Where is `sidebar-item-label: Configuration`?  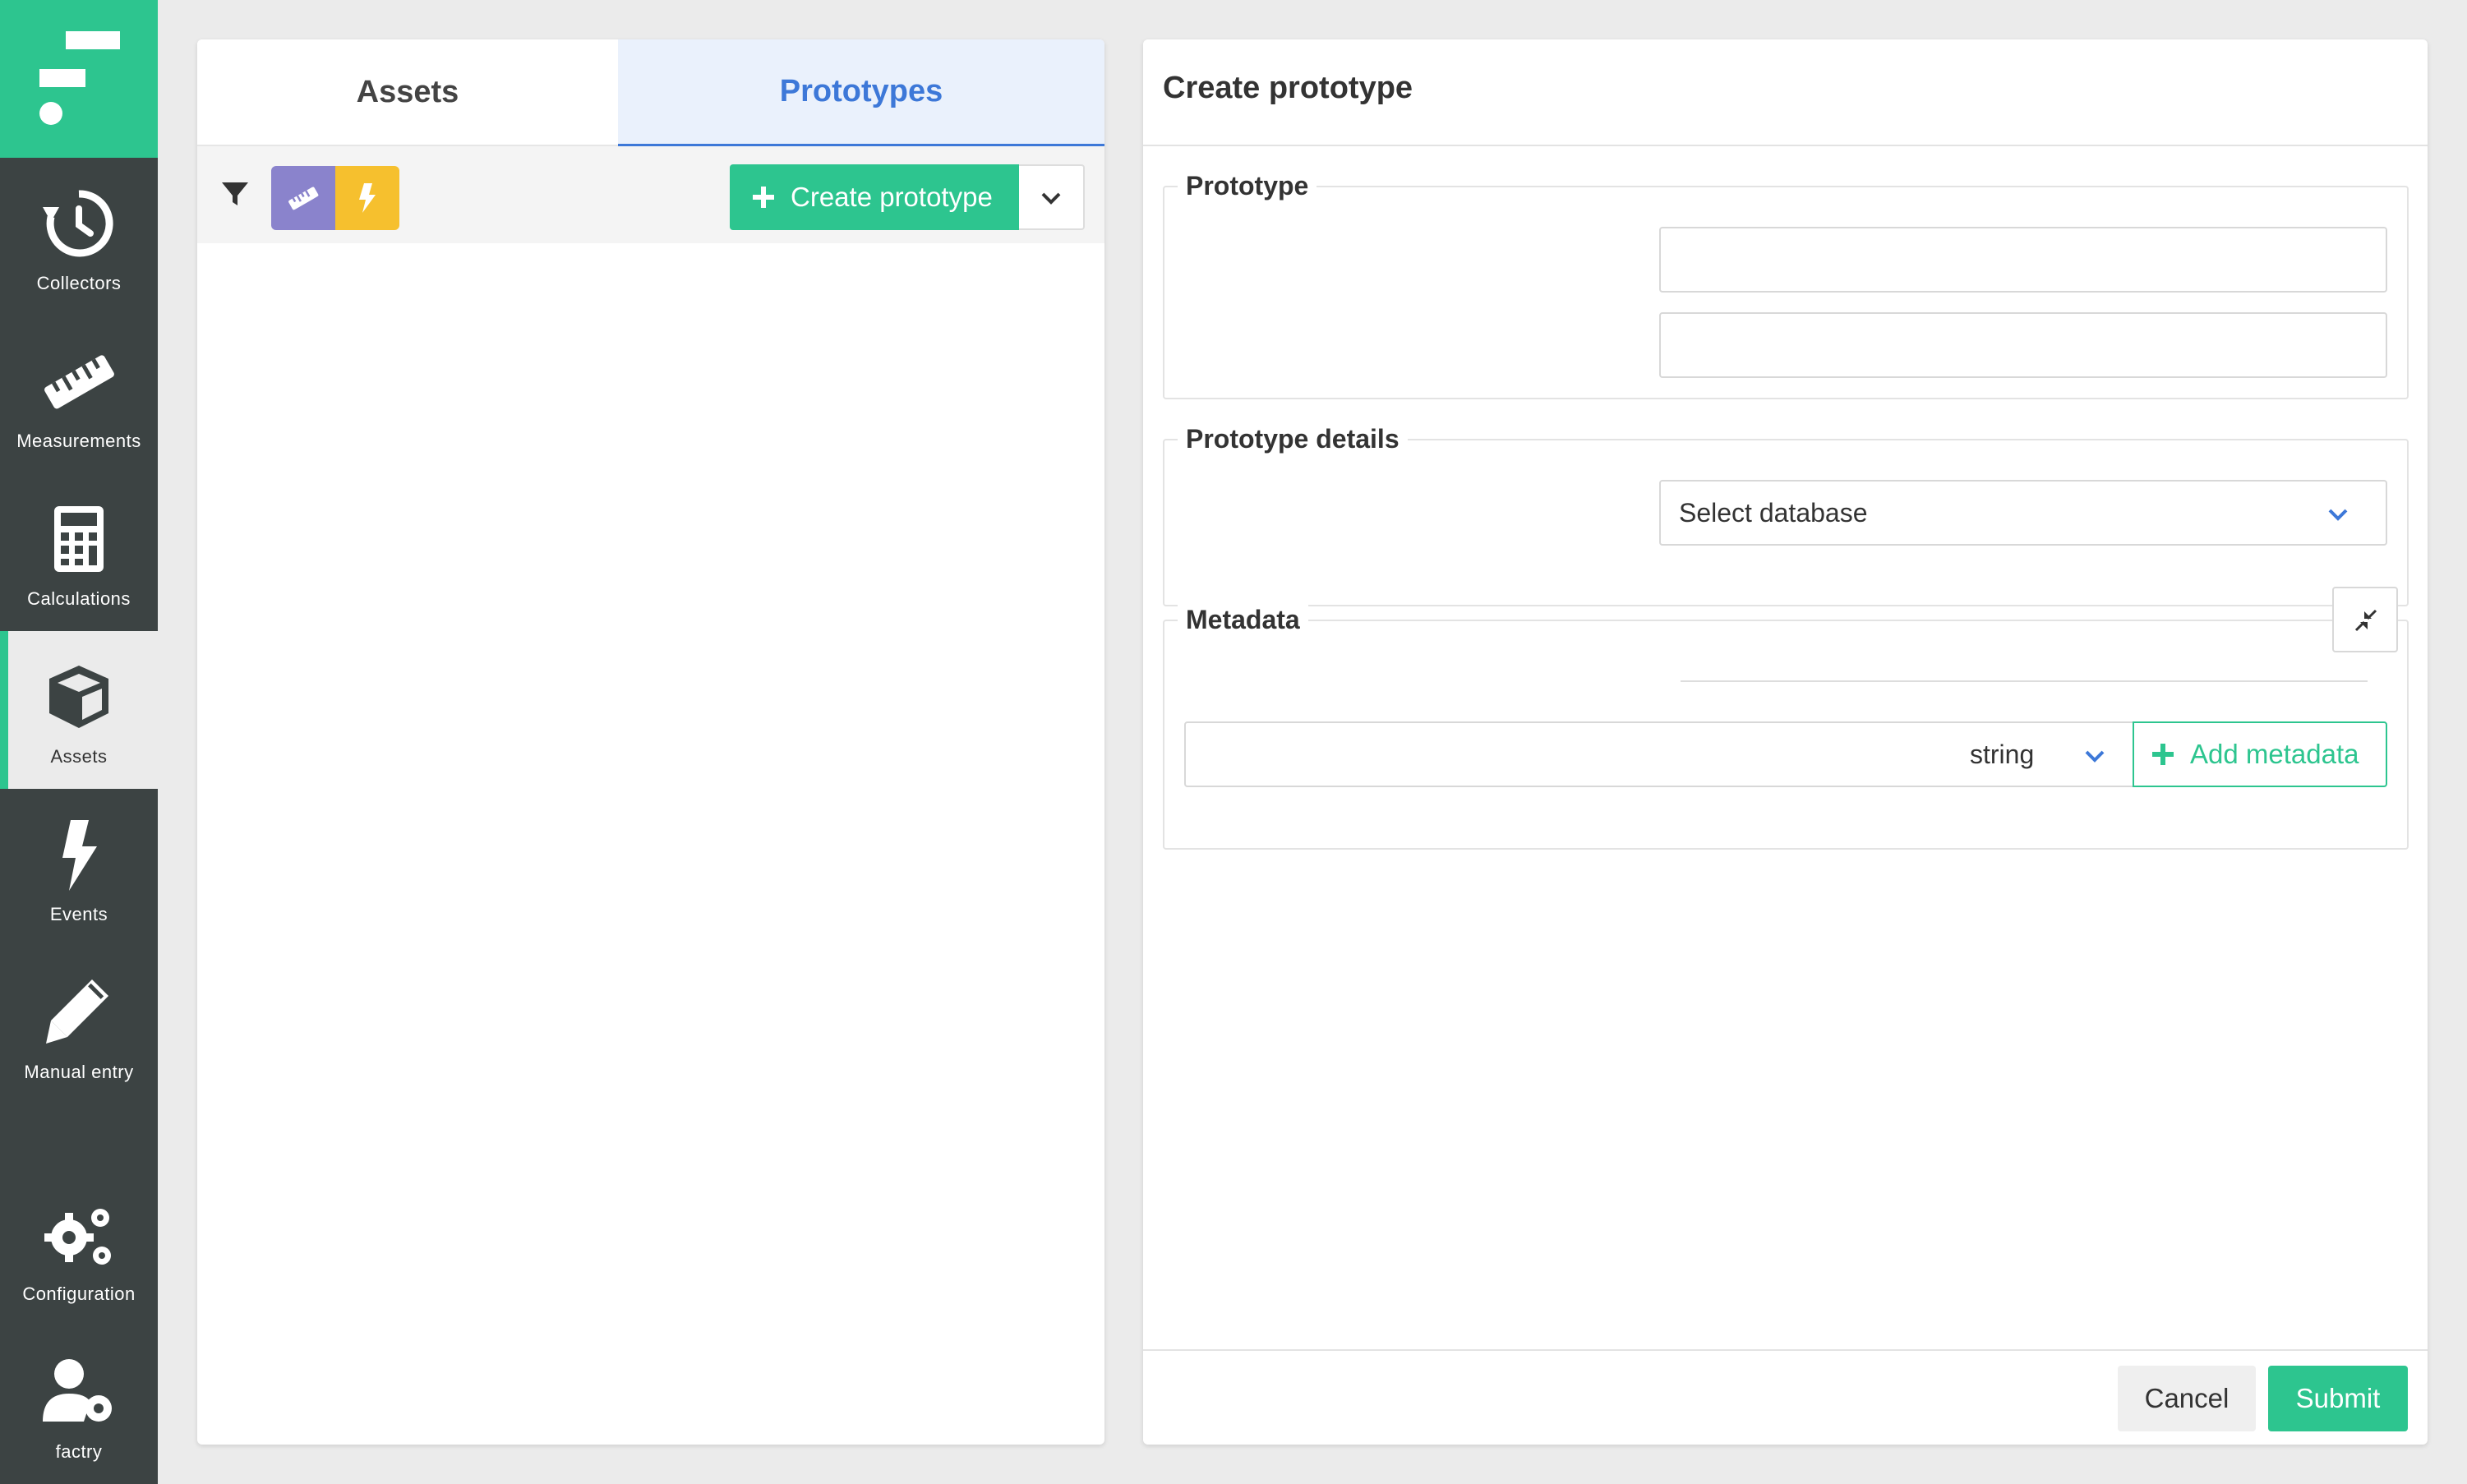
sidebar-item-label: Configuration is located at coordinates (79, 1294).